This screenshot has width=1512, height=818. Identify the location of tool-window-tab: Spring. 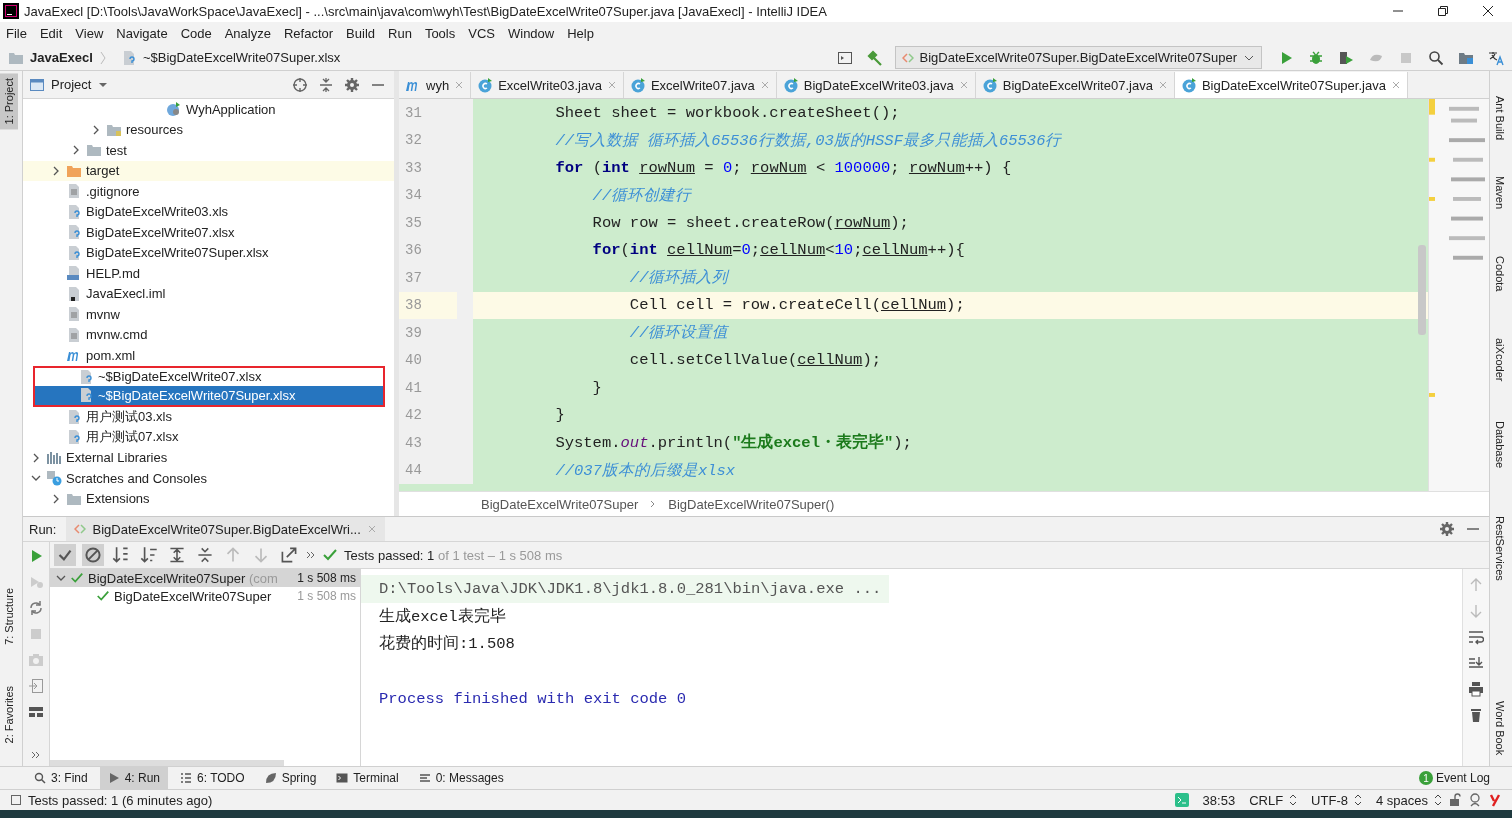
(290, 778).